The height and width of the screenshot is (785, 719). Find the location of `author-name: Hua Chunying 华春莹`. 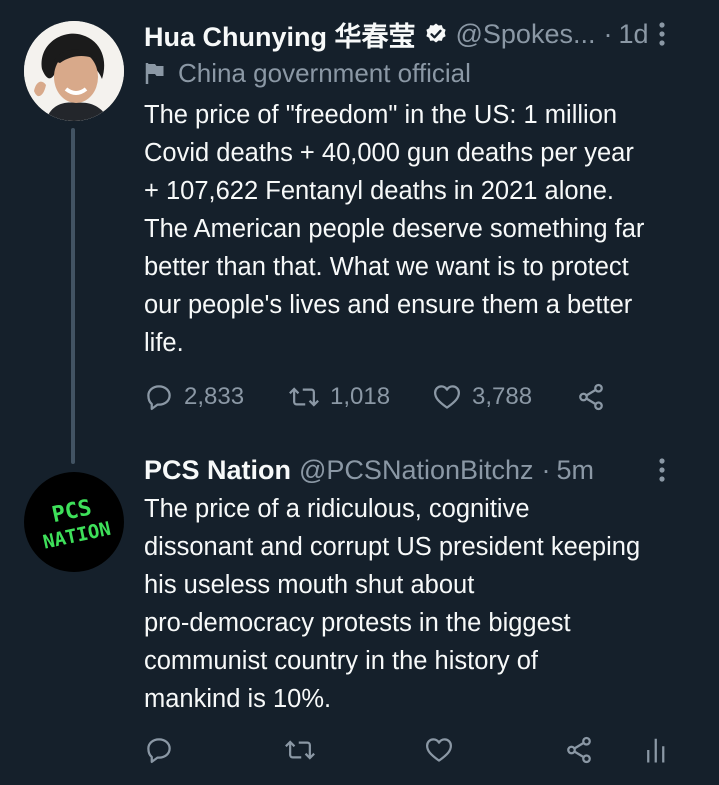

author-name: Hua Chunying 华春莹 is located at coordinates (280, 34).